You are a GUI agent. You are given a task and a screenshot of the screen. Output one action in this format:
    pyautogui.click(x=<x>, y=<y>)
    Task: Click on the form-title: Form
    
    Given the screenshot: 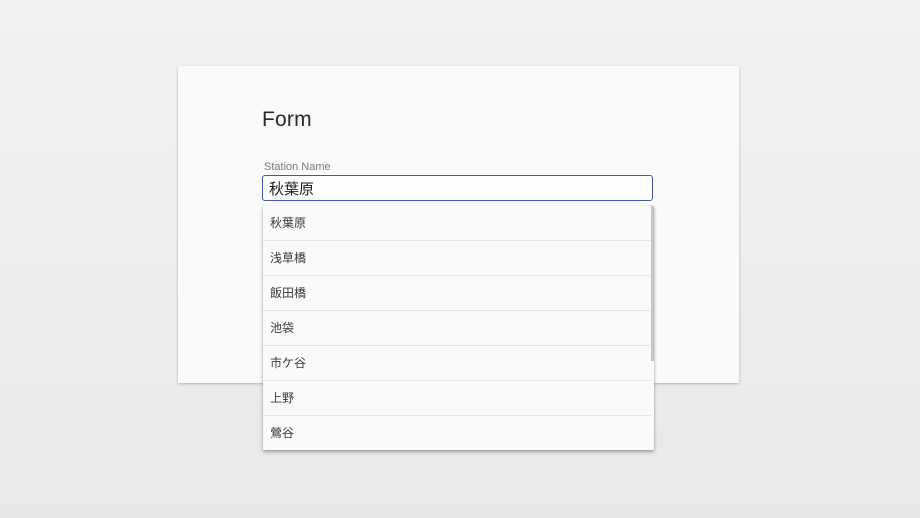 What is the action you would take?
    pyautogui.click(x=287, y=119)
    